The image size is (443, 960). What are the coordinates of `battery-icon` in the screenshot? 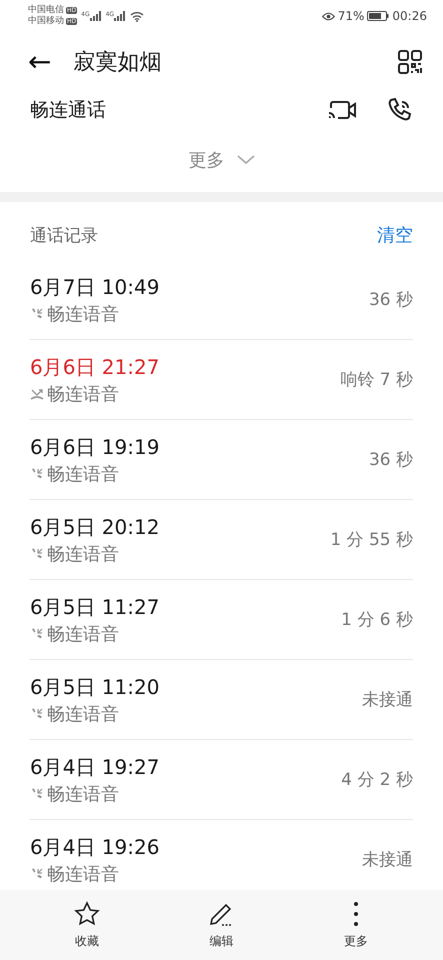 It's located at (378, 16).